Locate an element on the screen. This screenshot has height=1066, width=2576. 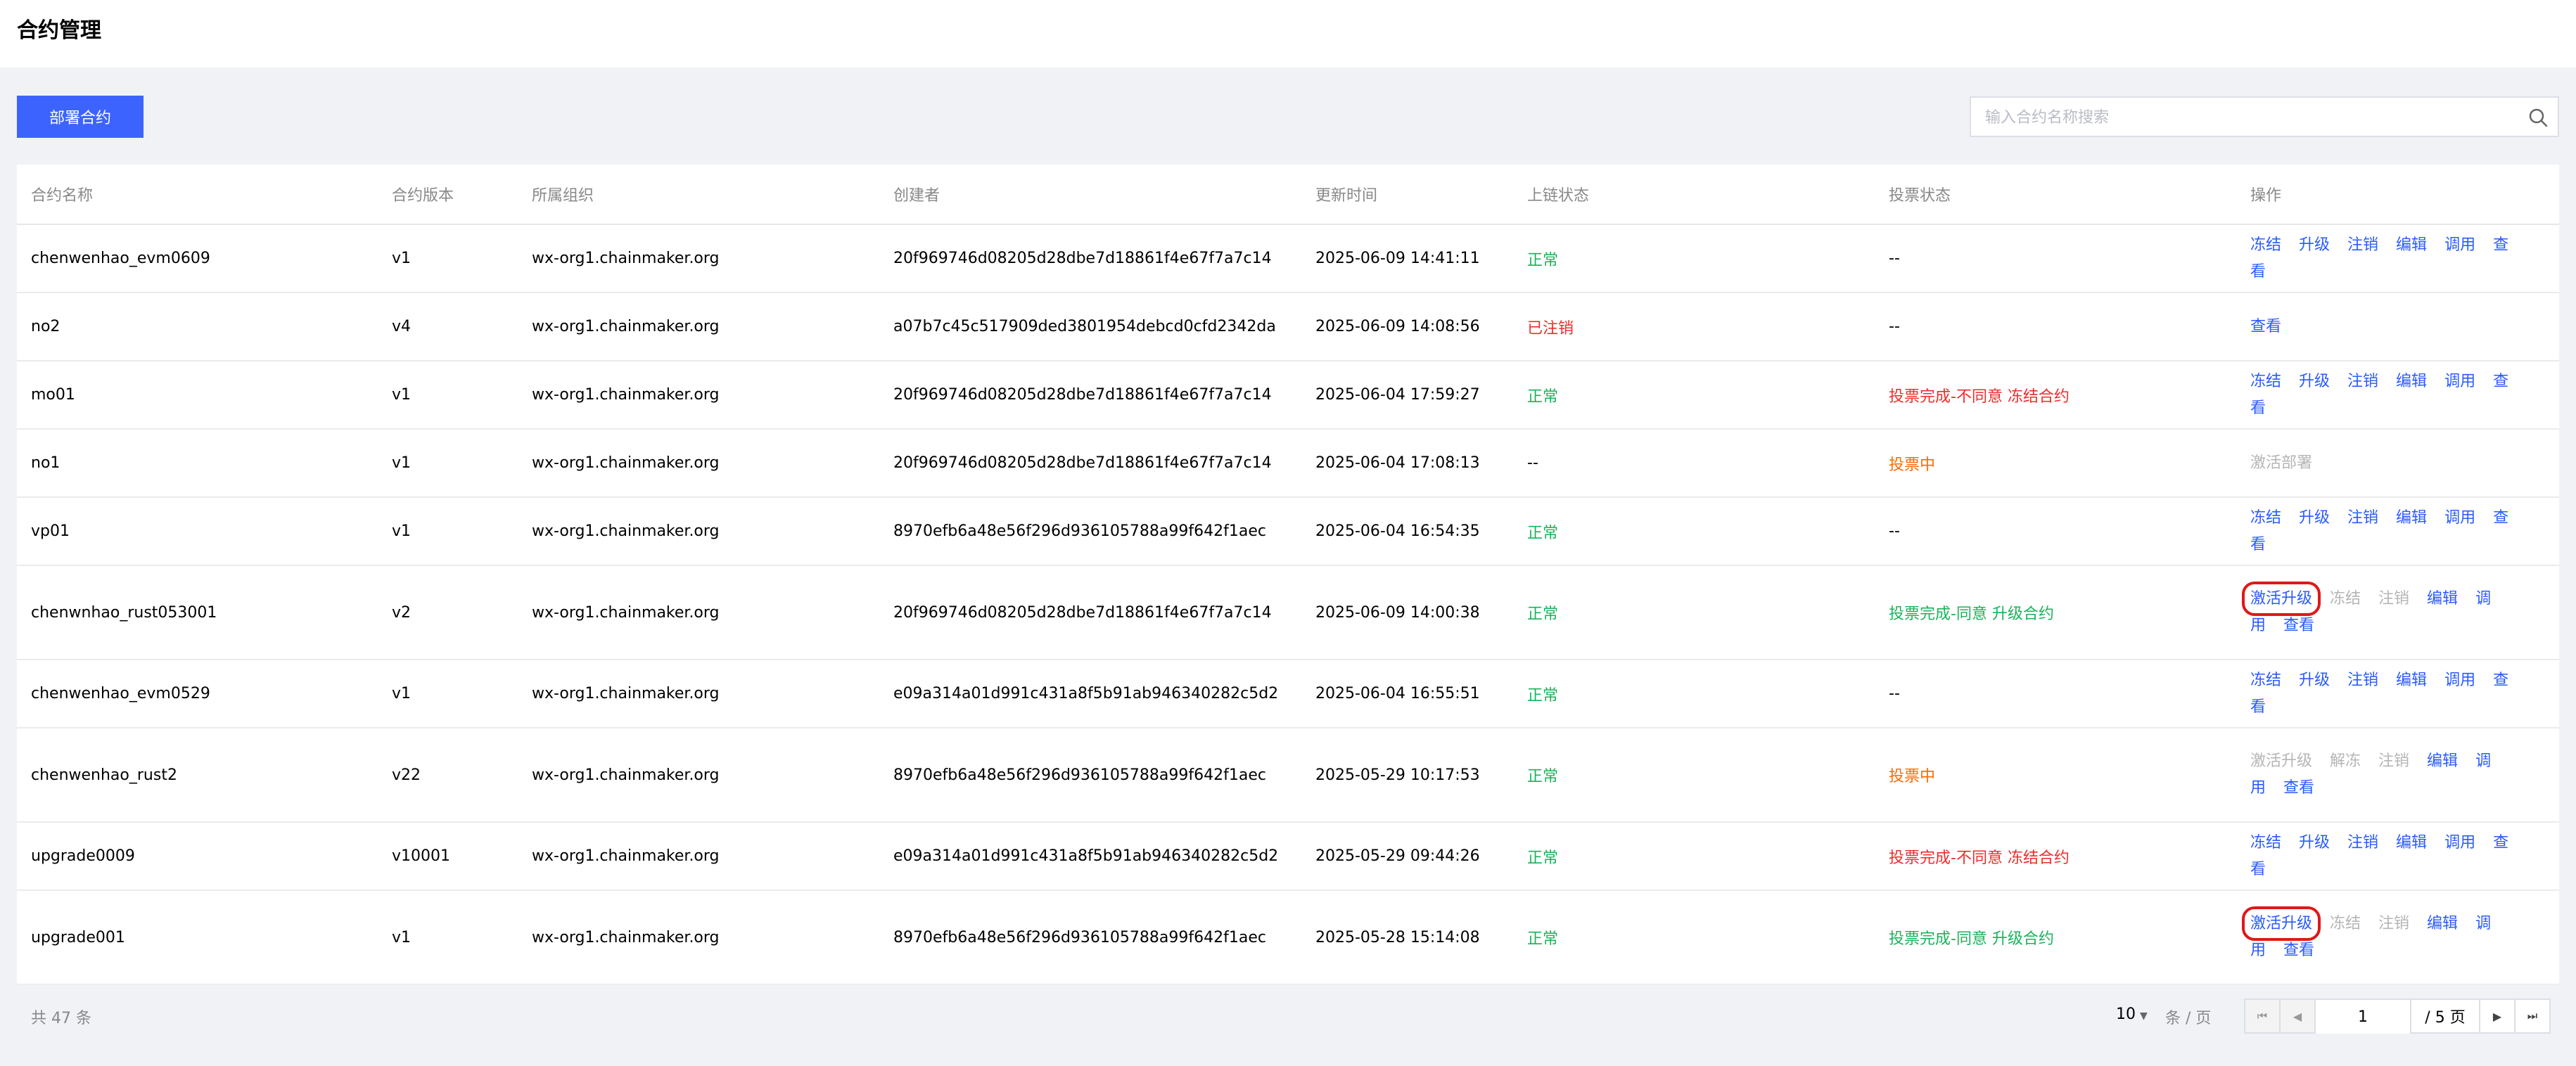
cell-vote-status: 投票完成-不同意 冻结合约 is located at coordinates (2055, 395).